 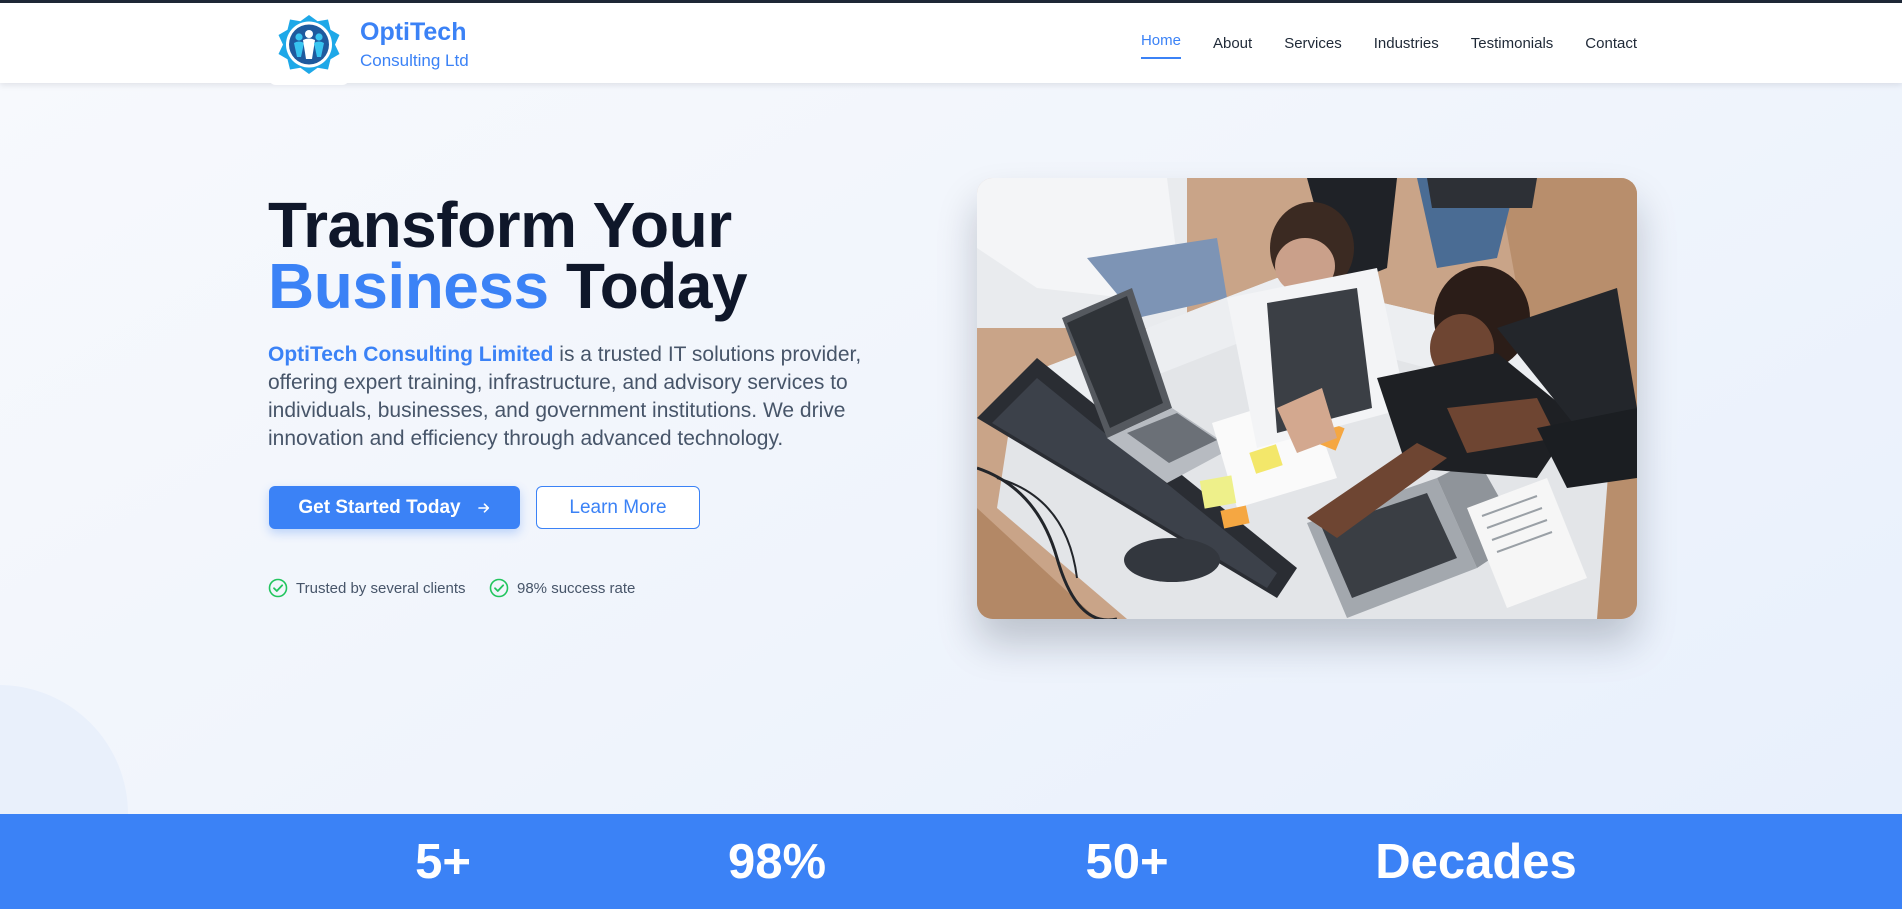 I want to click on hero-headline: Transform Your Business Today, so click(x=508, y=255).